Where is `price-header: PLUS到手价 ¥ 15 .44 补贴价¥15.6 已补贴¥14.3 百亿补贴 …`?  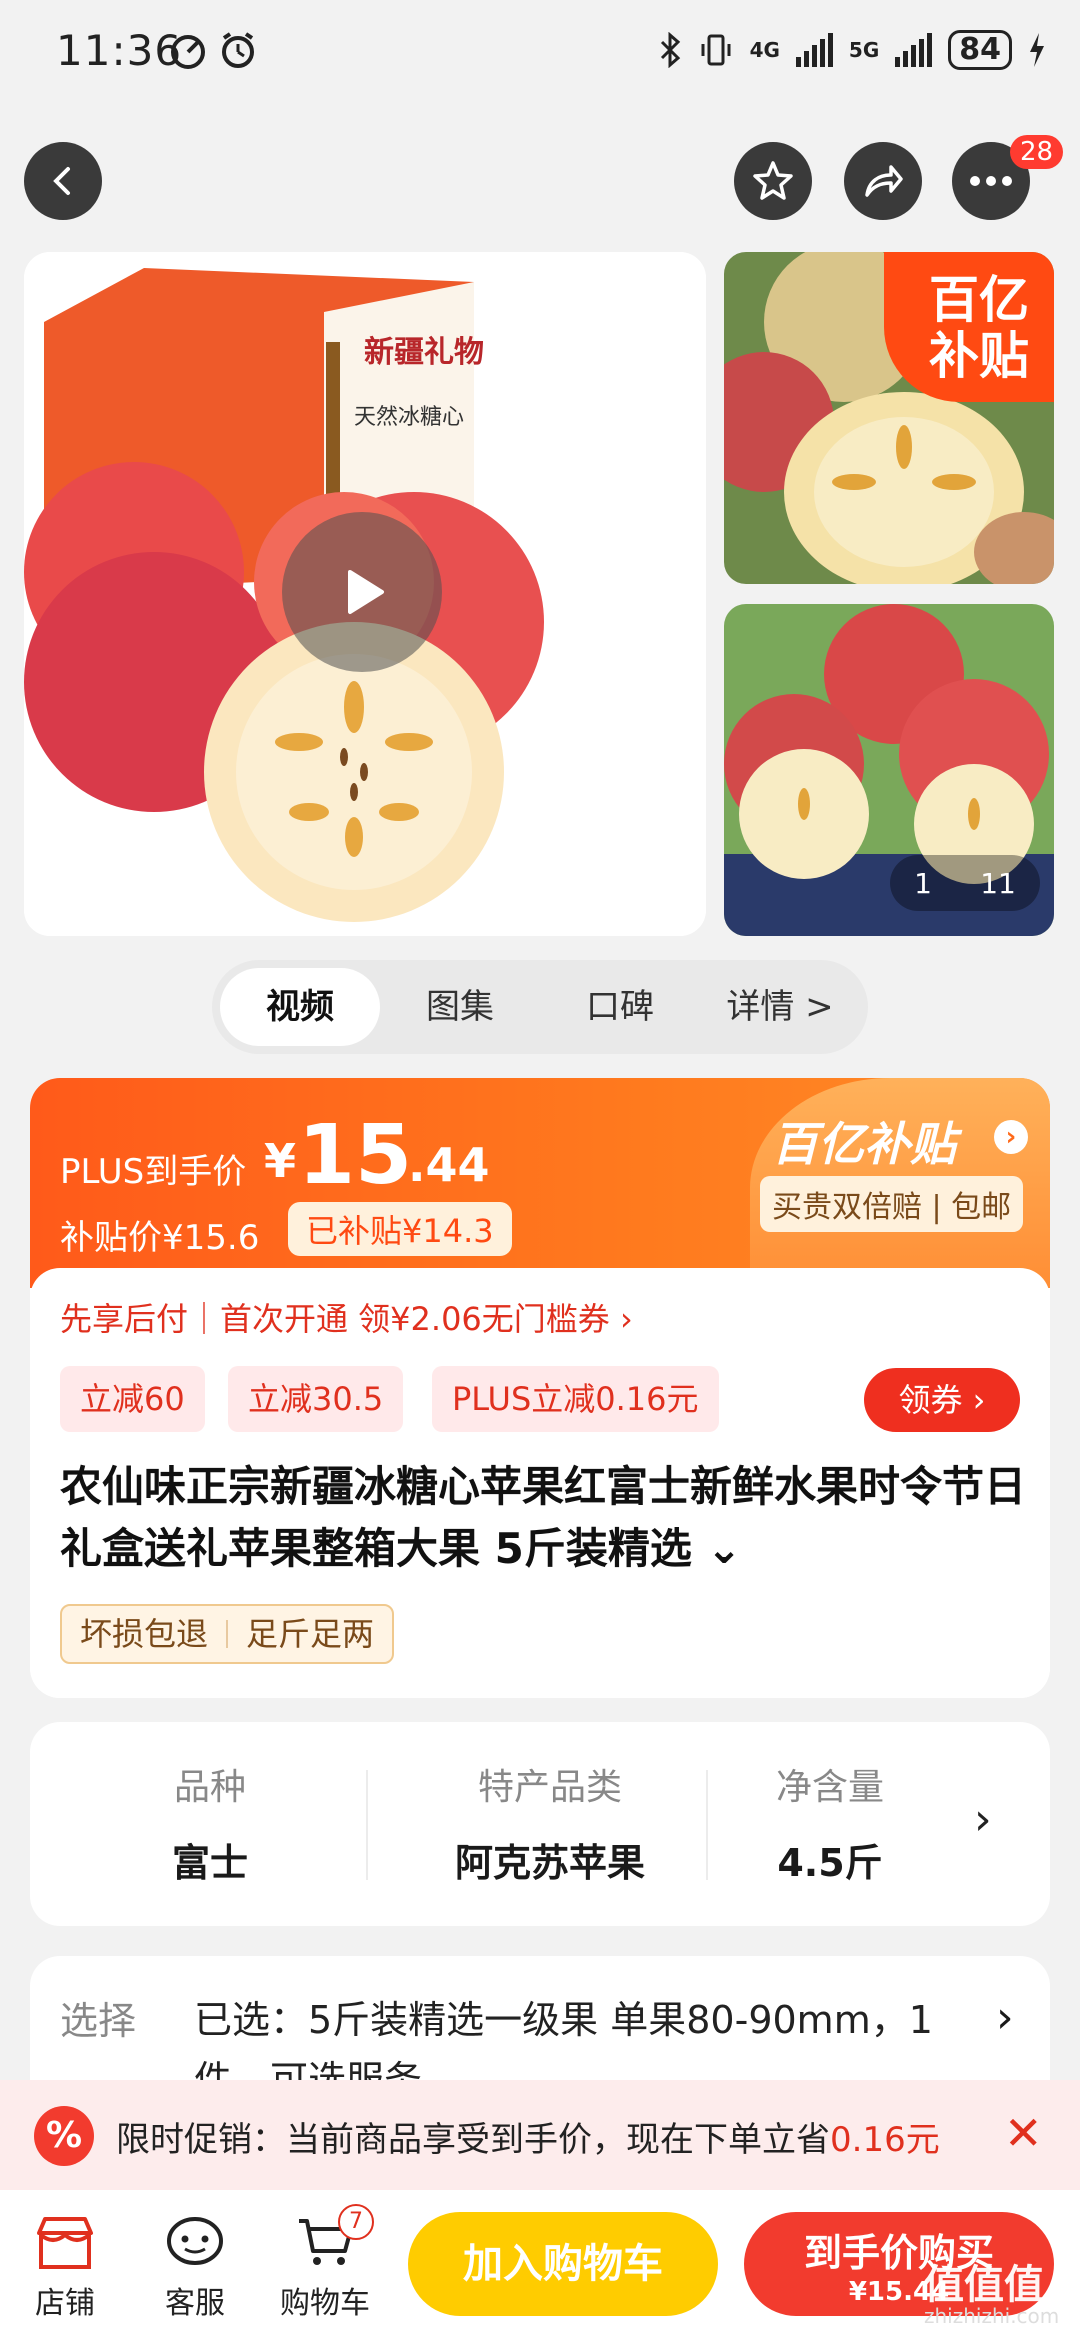 price-header: PLUS到手价 ¥ 15 .44 补贴价¥15.6 已补贴¥14.3 百亿补贴 … is located at coordinates (540, 1183).